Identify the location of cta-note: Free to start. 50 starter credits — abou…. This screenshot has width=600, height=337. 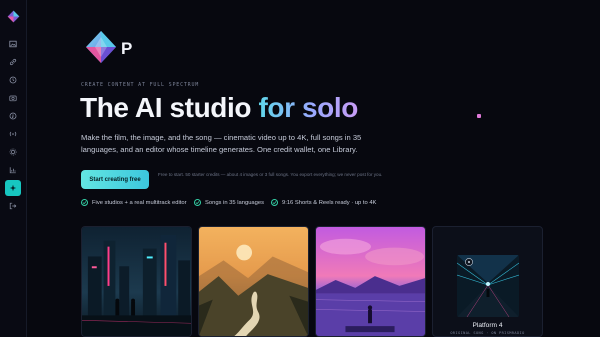
(270, 174).